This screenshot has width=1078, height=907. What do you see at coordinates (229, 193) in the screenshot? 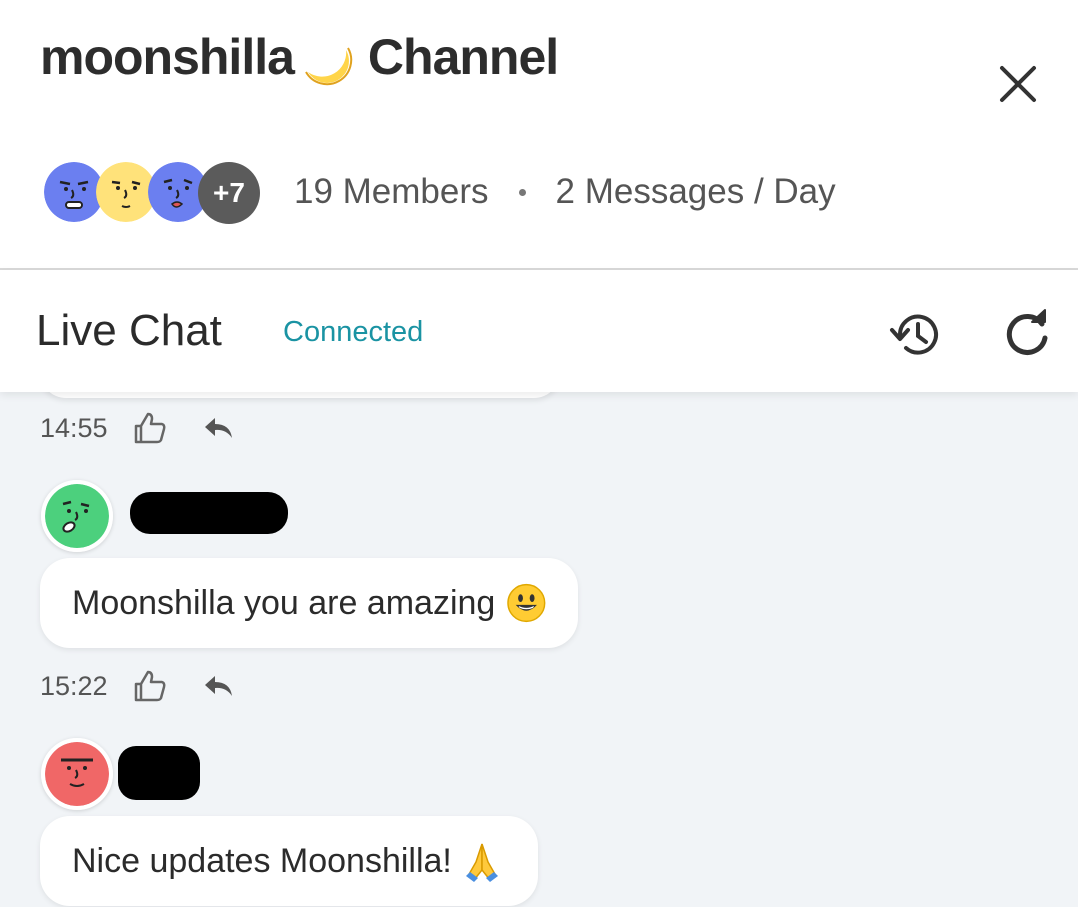
I see `more-members-badge: +7` at bounding box center [229, 193].